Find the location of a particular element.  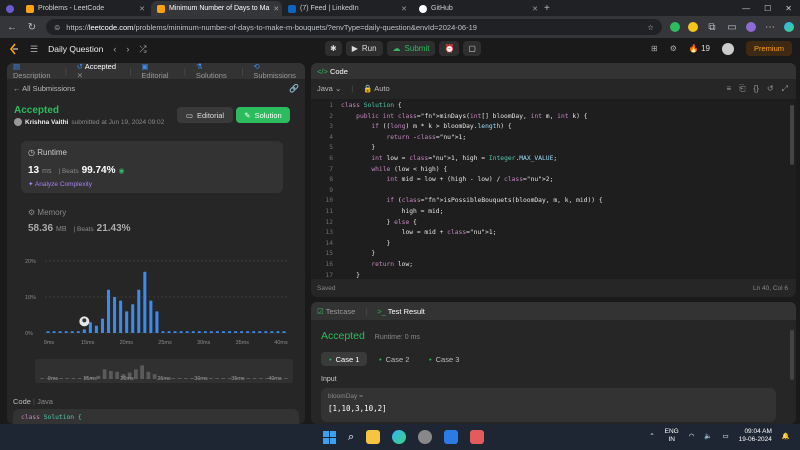

browser-tab-problems: Problems - LeetCode ✕ is located at coordinates (85, 8).